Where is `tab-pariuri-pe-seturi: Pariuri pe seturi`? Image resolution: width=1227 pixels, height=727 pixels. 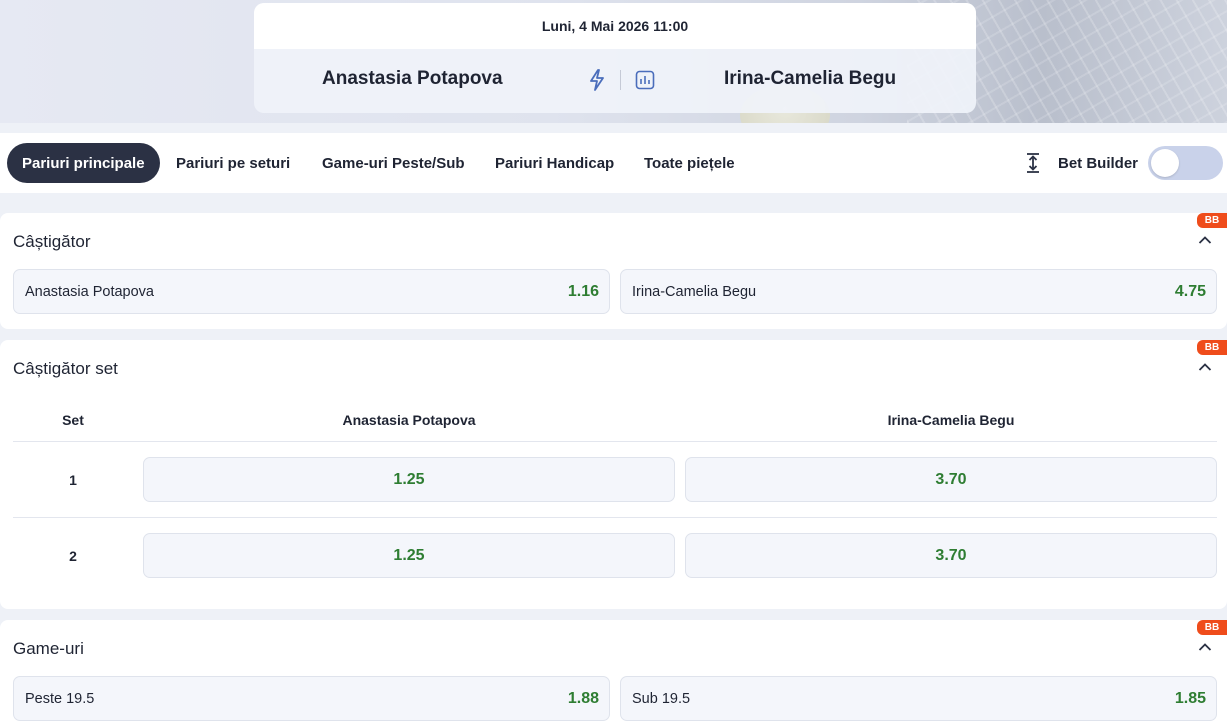 tab-pariuri-pe-seturi: Pariuri pe seturi is located at coordinates (233, 163).